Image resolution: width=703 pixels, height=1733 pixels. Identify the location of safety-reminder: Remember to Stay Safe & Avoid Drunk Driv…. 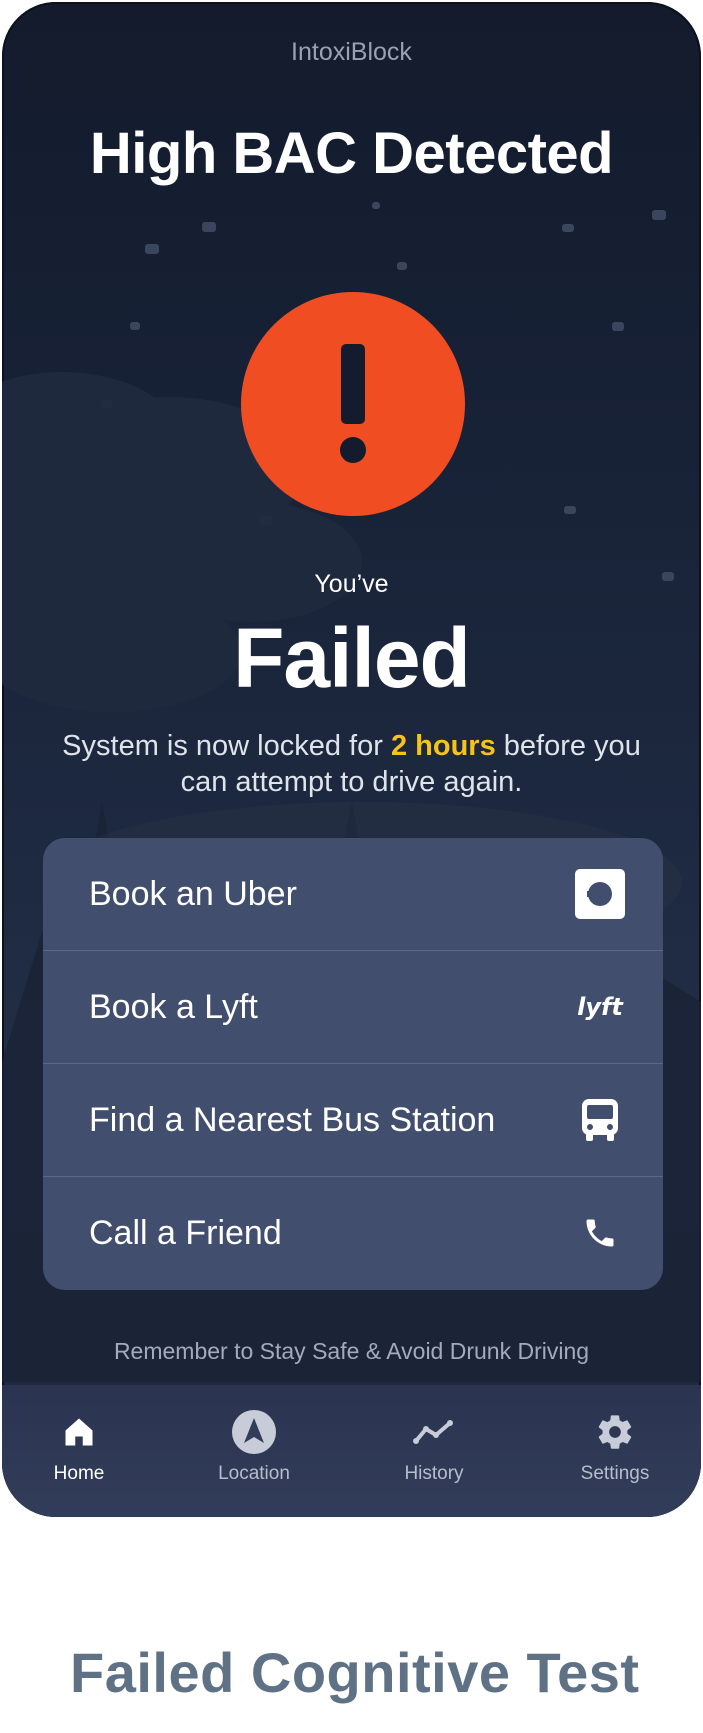
(351, 1351).